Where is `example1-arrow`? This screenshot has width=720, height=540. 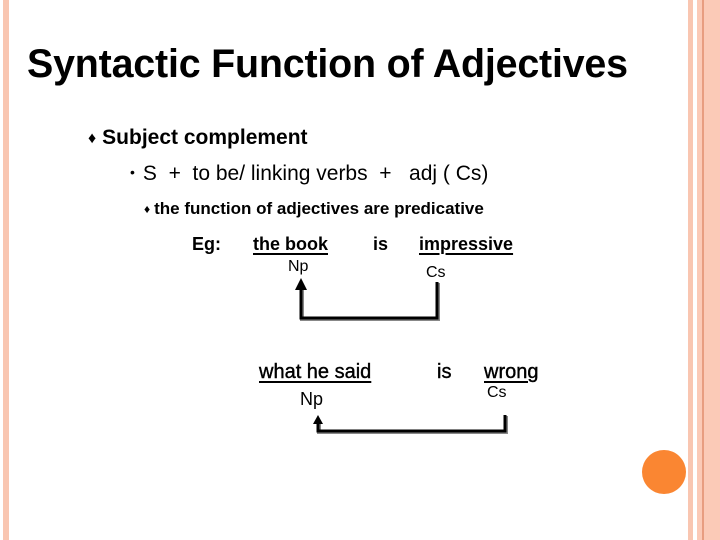 example1-arrow is located at coordinates (367, 299).